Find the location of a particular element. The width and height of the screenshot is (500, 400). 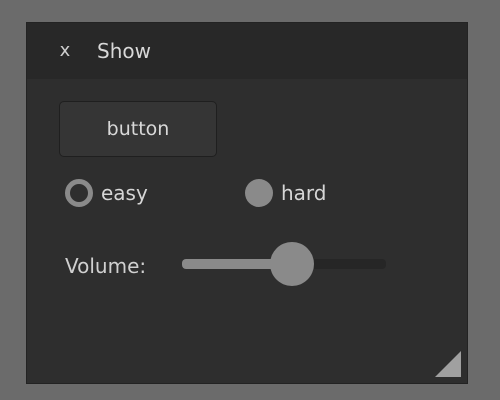

radio-easy: easy is located at coordinates (106, 193).